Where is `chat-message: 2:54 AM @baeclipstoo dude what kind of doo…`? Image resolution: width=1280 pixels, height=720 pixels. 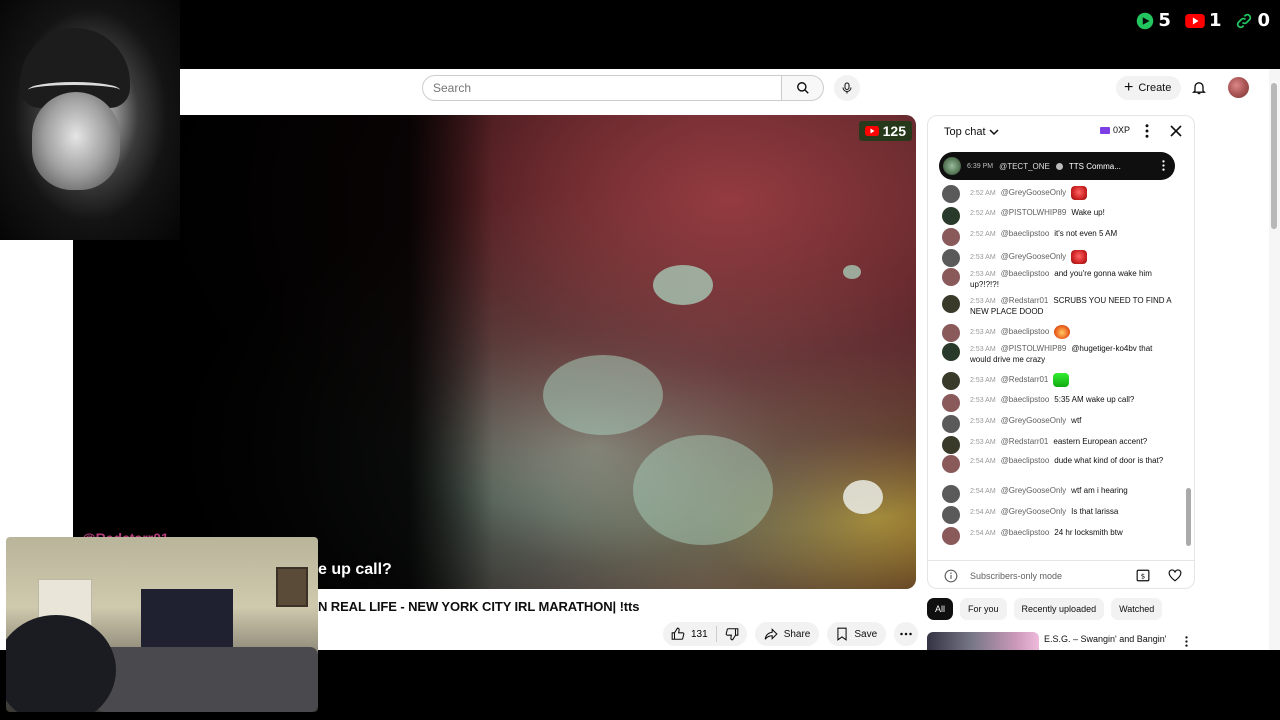
chat-message: 2:54 AM @baeclipstoo dude what kind of doo… is located at coordinates (1057, 464).